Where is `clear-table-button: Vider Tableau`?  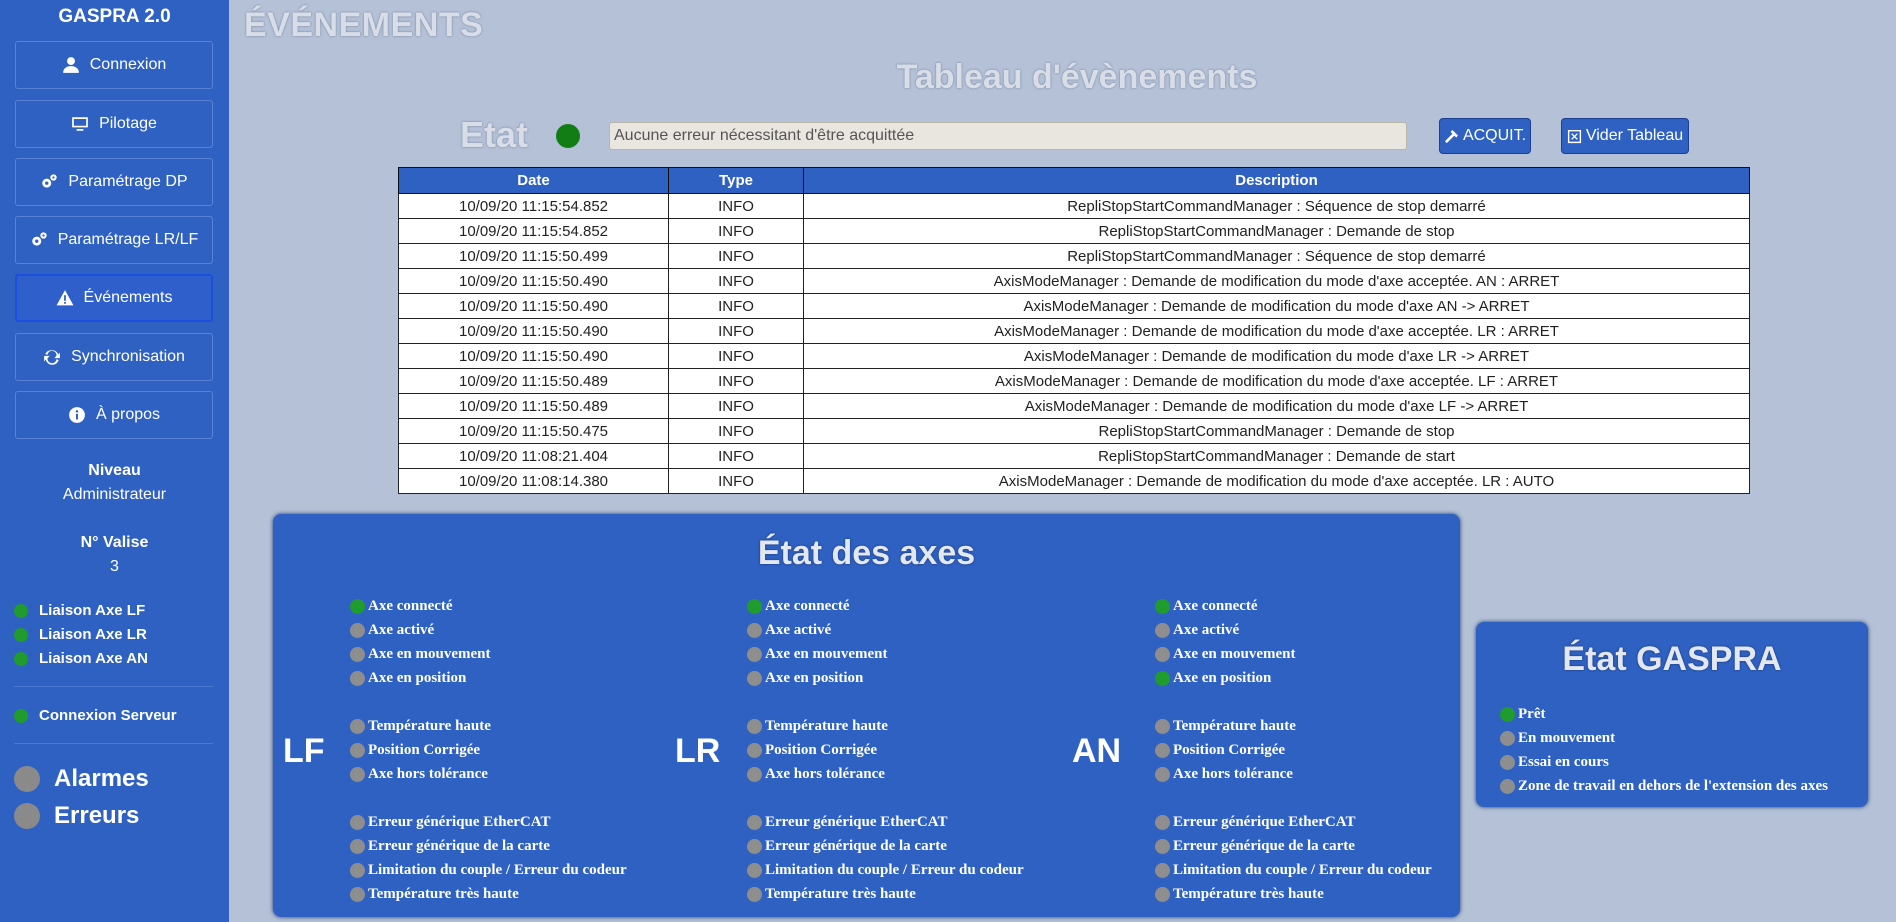
clear-table-button: Vider Tableau is located at coordinates (1625, 136).